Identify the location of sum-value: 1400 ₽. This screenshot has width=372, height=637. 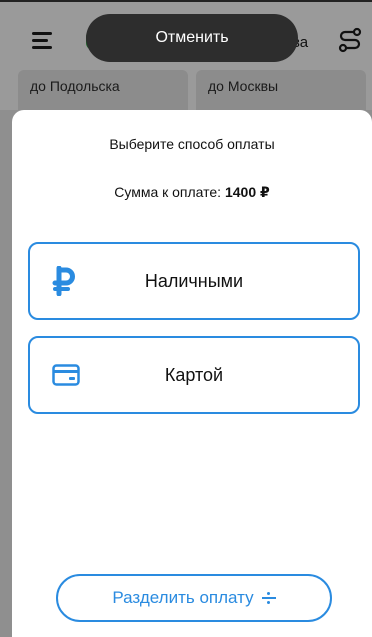
(247, 192).